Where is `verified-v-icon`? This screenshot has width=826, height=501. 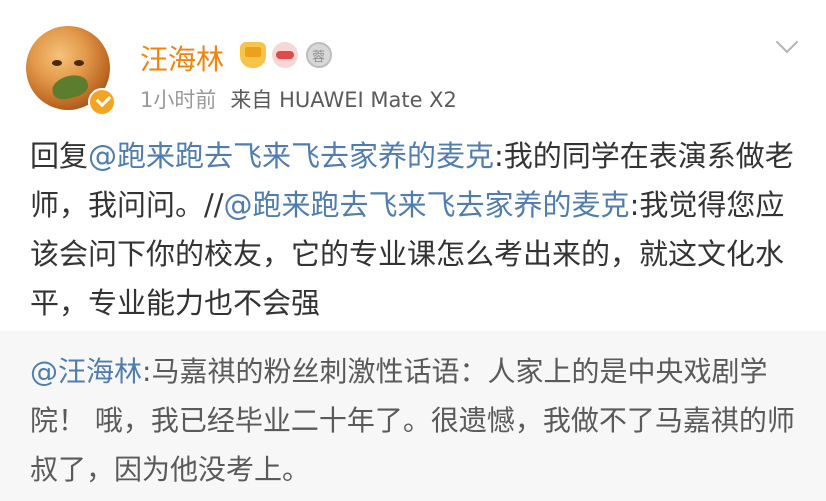 verified-v-icon is located at coordinates (102, 102).